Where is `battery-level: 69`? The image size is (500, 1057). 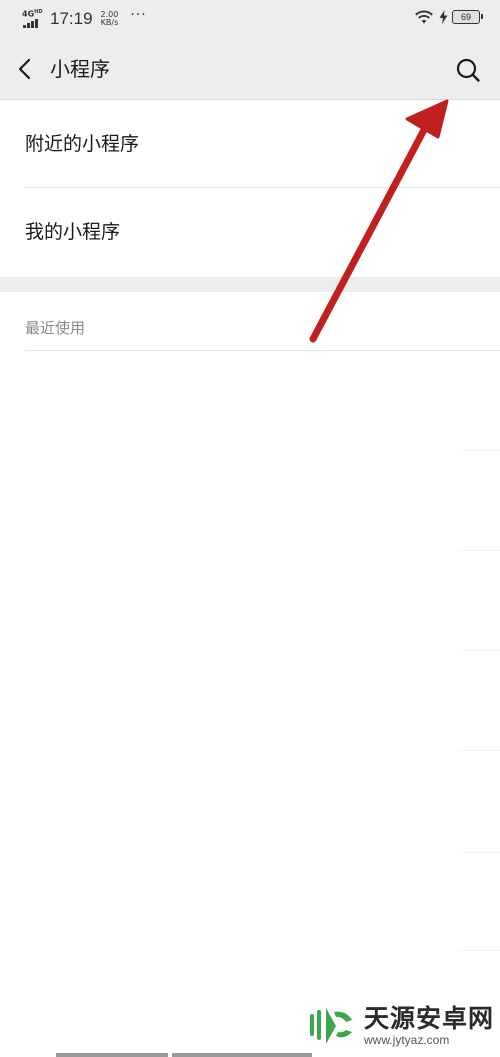 battery-level: 69 is located at coordinates (465, 17).